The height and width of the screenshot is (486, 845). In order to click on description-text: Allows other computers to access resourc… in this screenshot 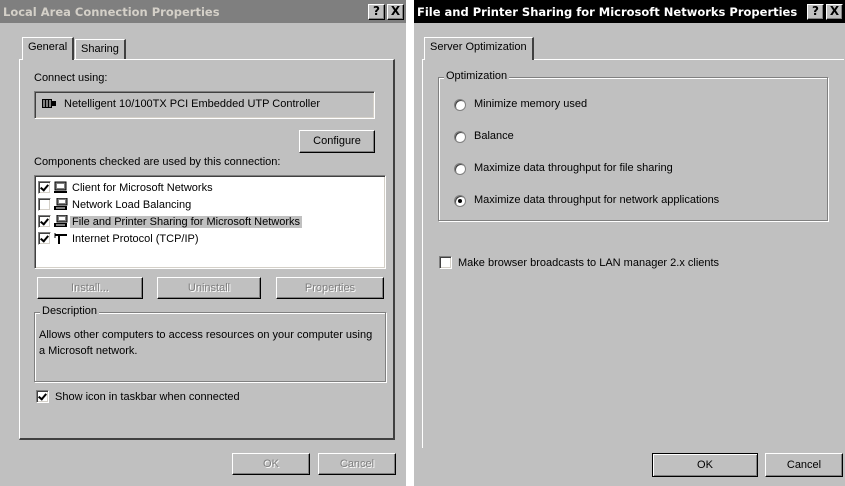, I will do `click(206, 343)`.